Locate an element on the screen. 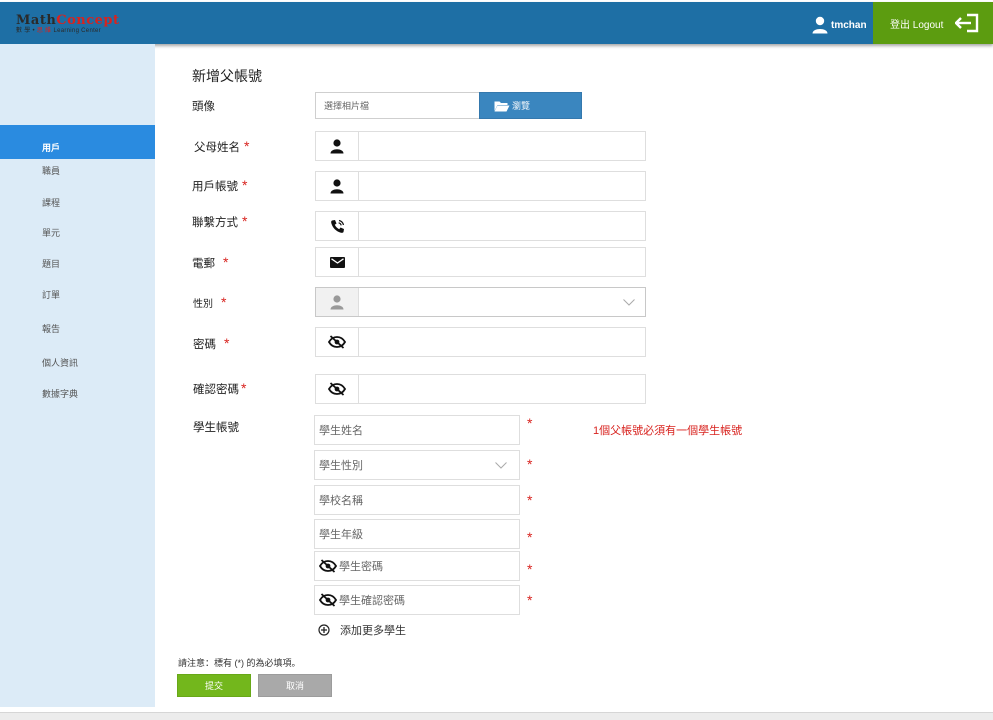 The width and height of the screenshot is (993, 720). sidebar-item-label: 訂單 is located at coordinates (51, 294).